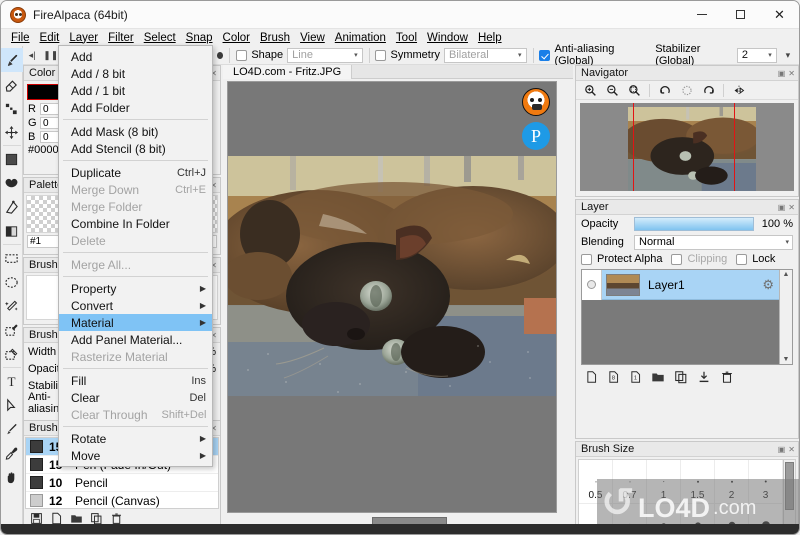 The width and height of the screenshot is (800, 535). I want to click on maximize-button, so click(740, 15).